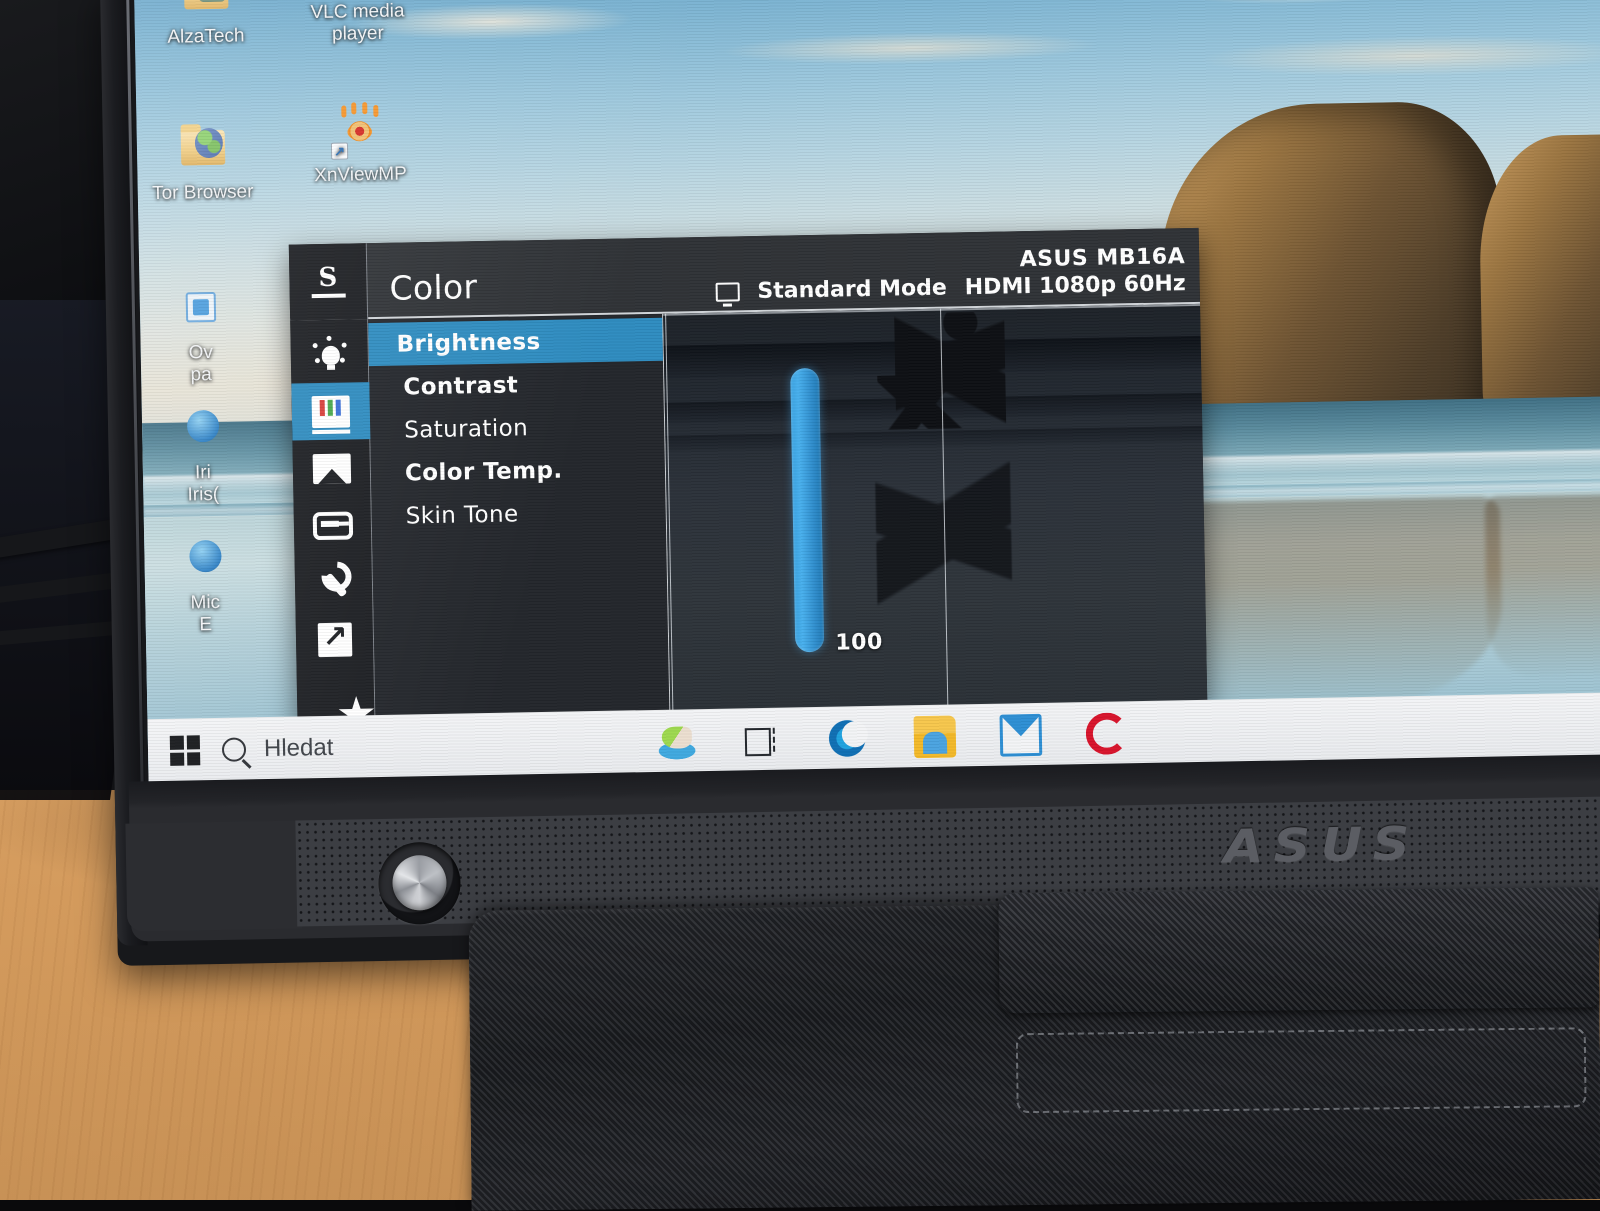 Image resolution: width=1600 pixels, height=1211 pixels. I want to click on desktop-icon-label: XnViewMP, so click(360, 175).